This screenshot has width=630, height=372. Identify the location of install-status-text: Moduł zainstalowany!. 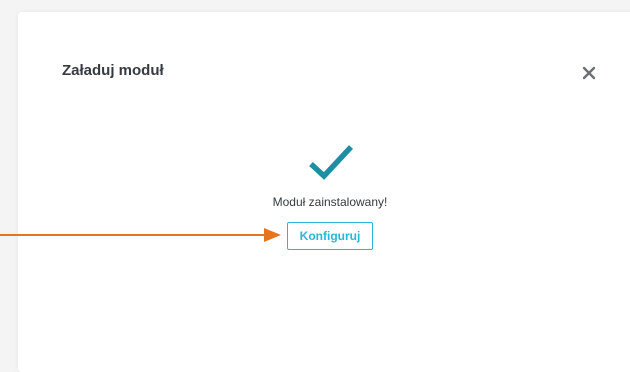
(330, 202).